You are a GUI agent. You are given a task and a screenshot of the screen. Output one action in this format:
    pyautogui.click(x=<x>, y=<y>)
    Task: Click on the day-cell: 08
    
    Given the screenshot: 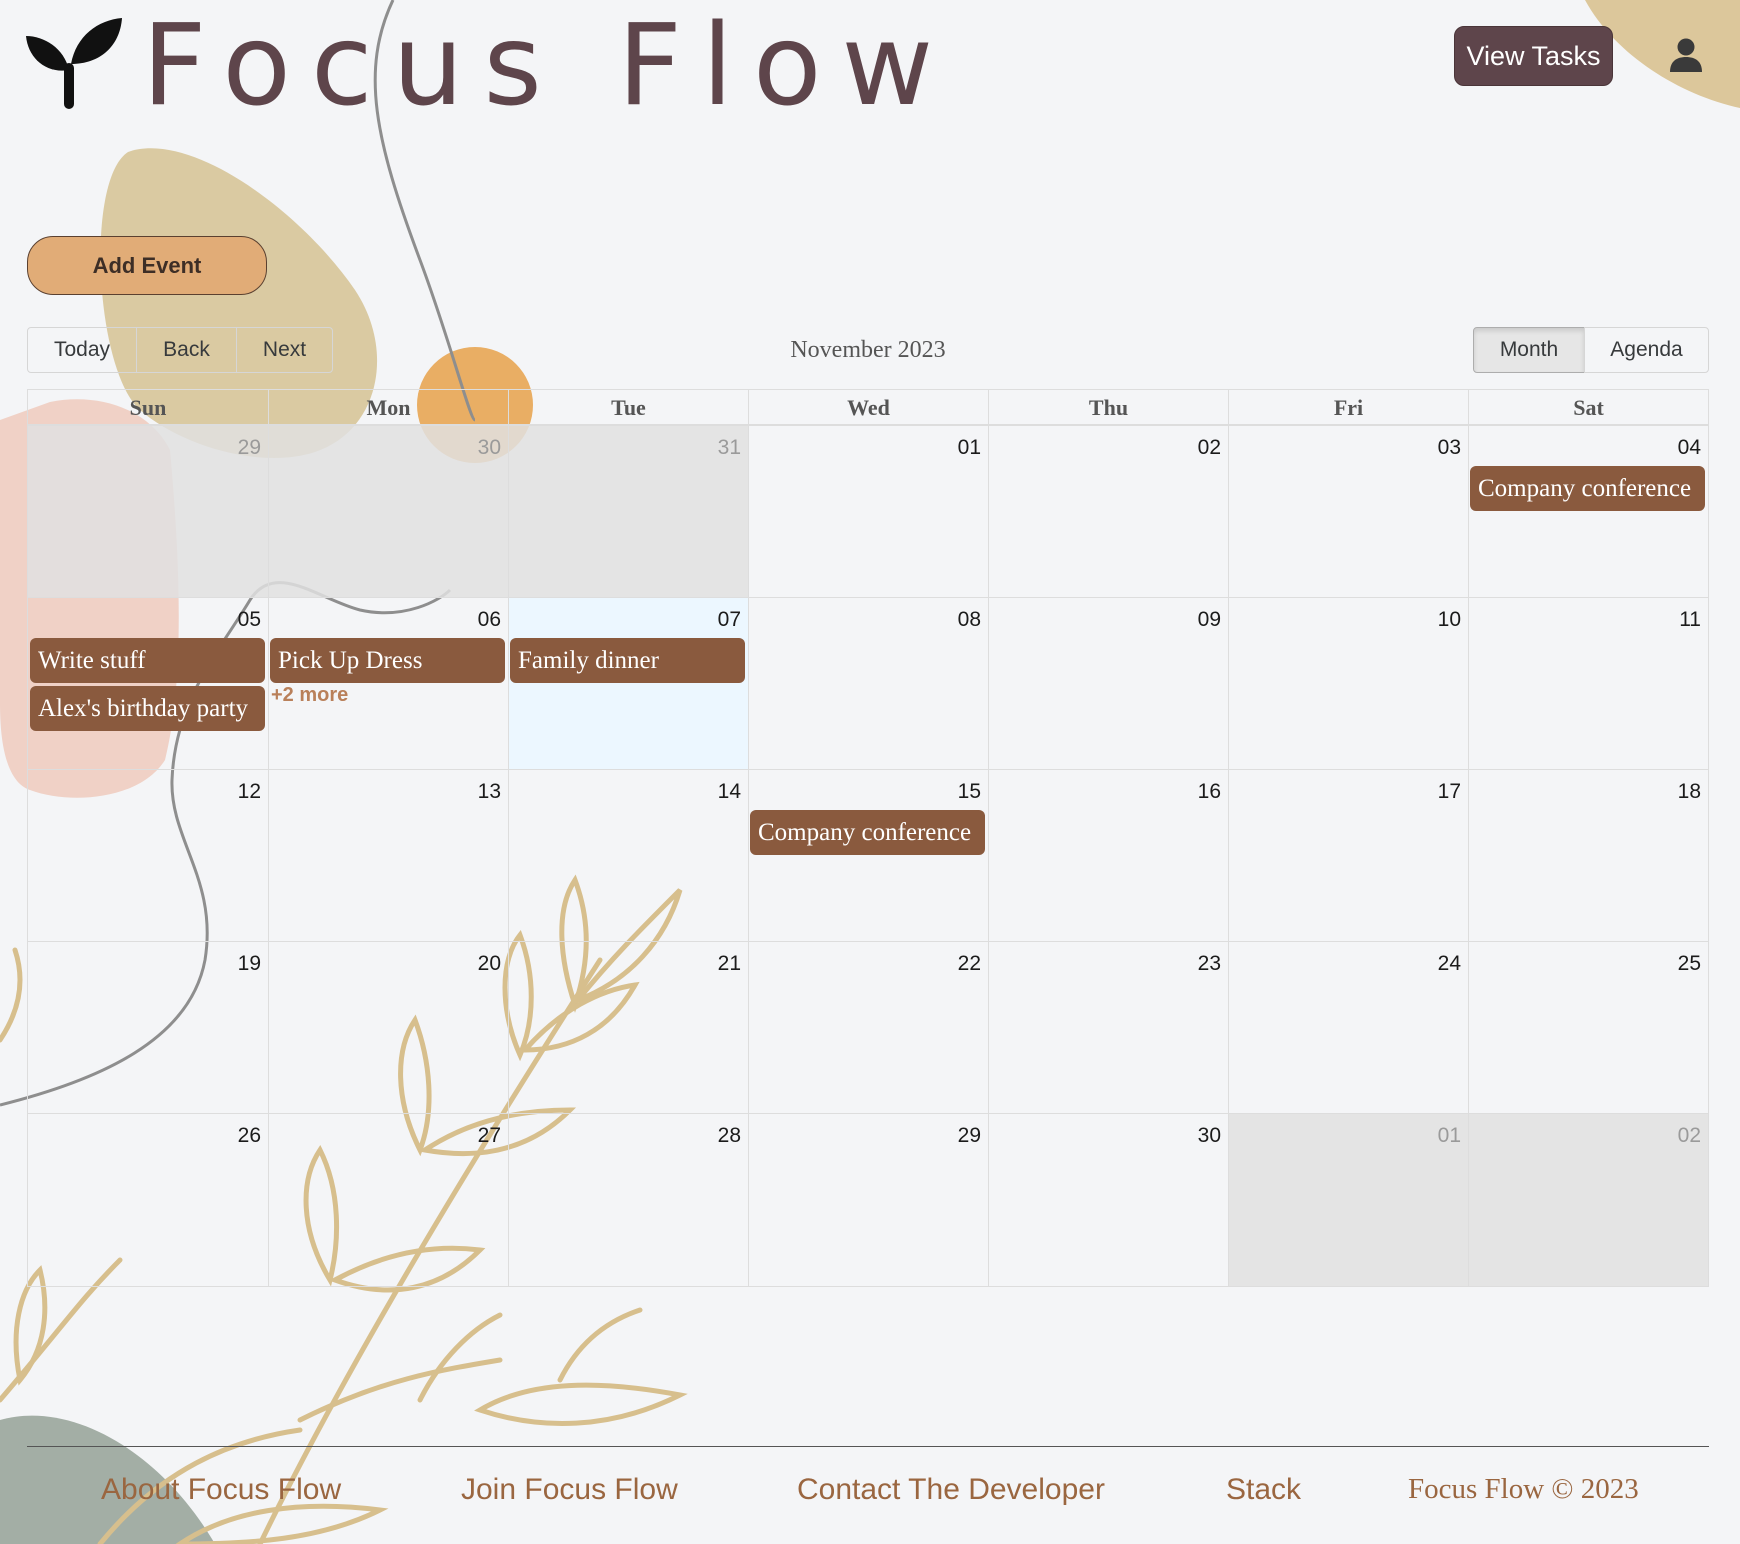 What is the action you would take?
    pyautogui.click(x=868, y=684)
    